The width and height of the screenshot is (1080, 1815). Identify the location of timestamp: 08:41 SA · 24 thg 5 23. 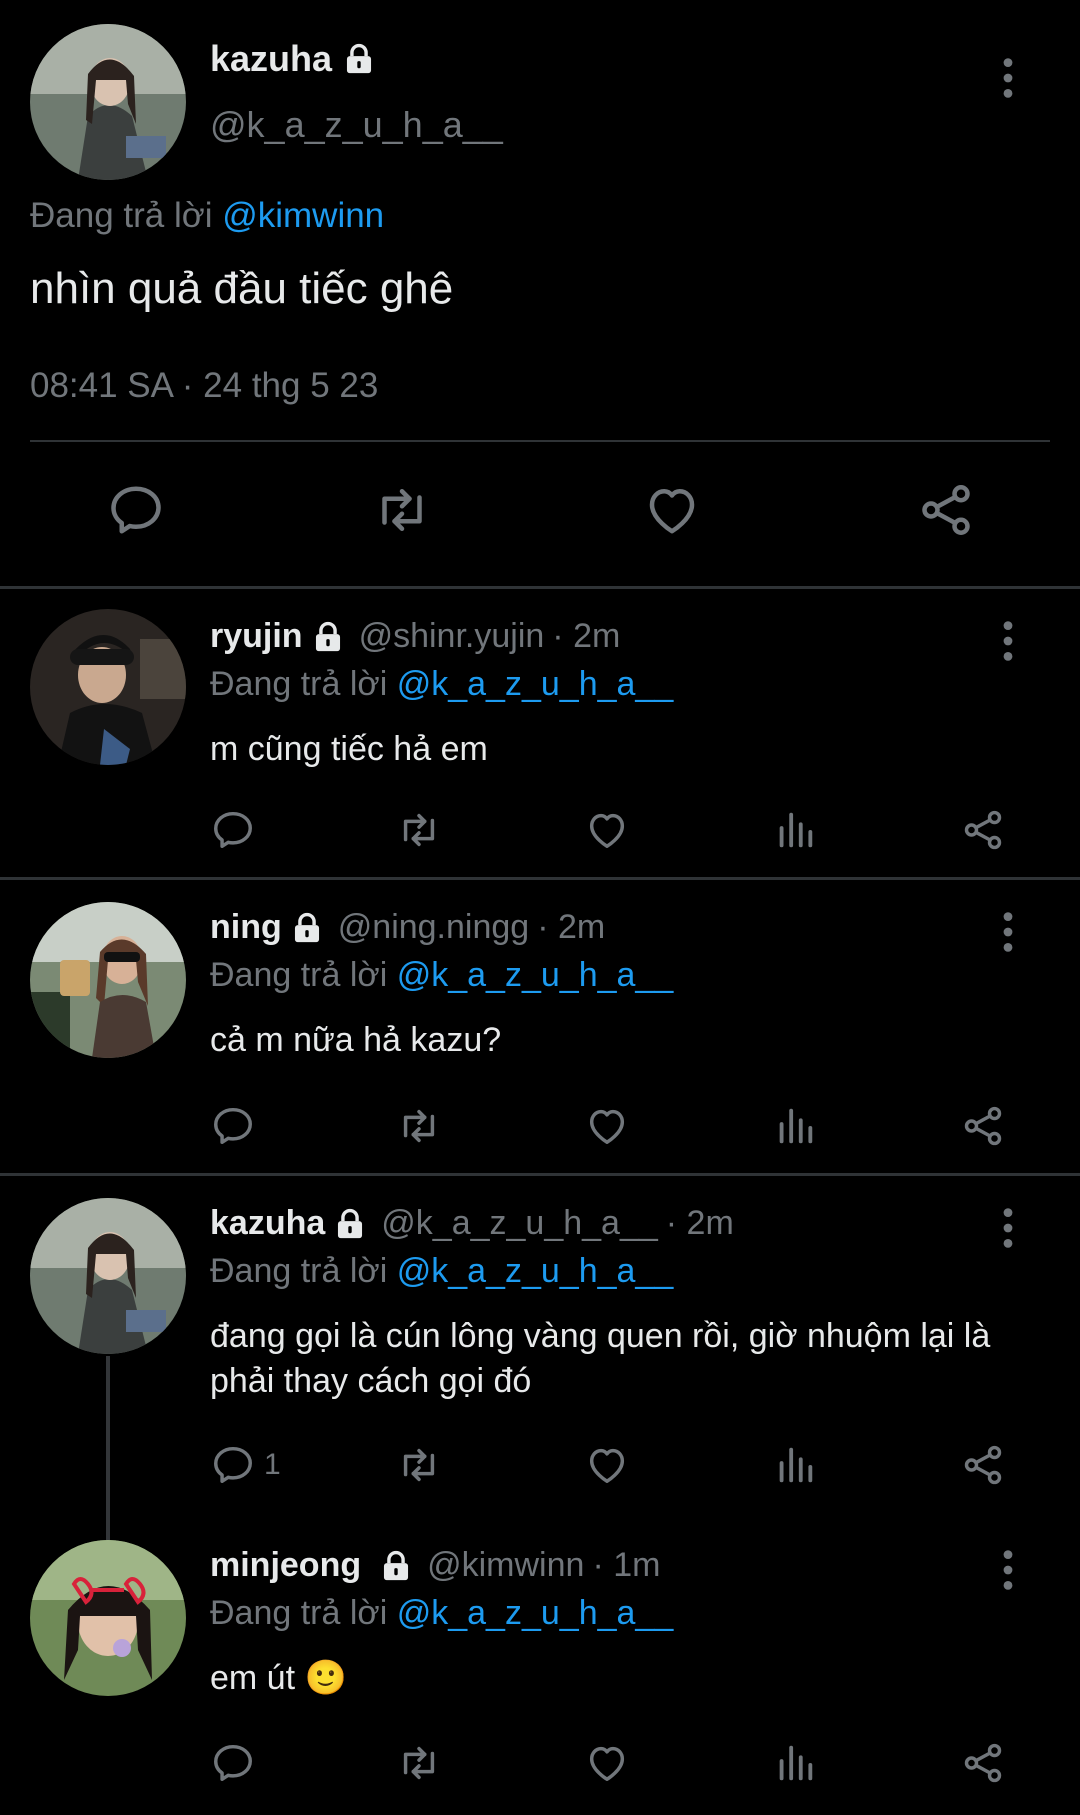
(204, 386).